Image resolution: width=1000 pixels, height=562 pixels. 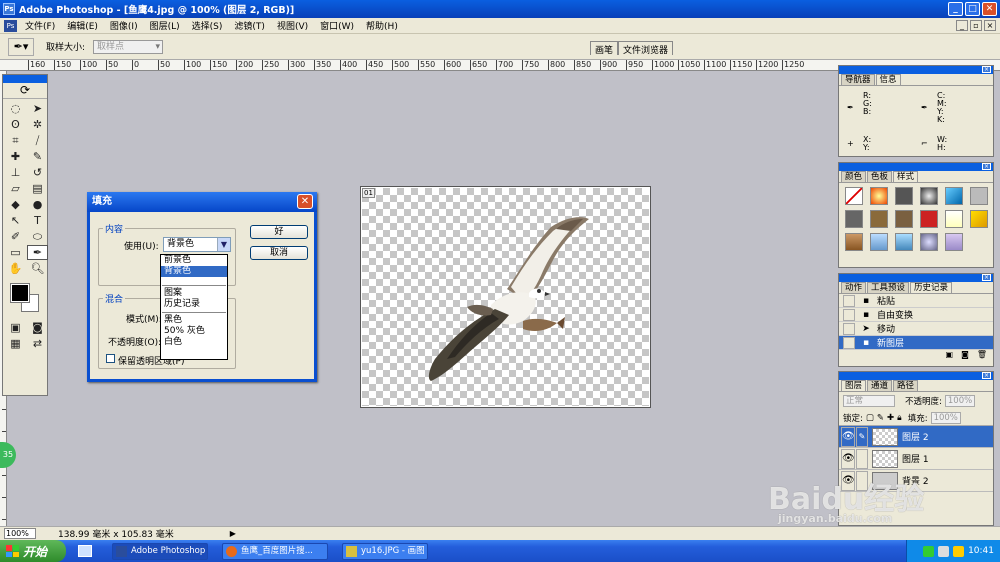 What do you see at coordinates (976, 25) in the screenshot?
I see `doc-restore-button: ▫` at bounding box center [976, 25].